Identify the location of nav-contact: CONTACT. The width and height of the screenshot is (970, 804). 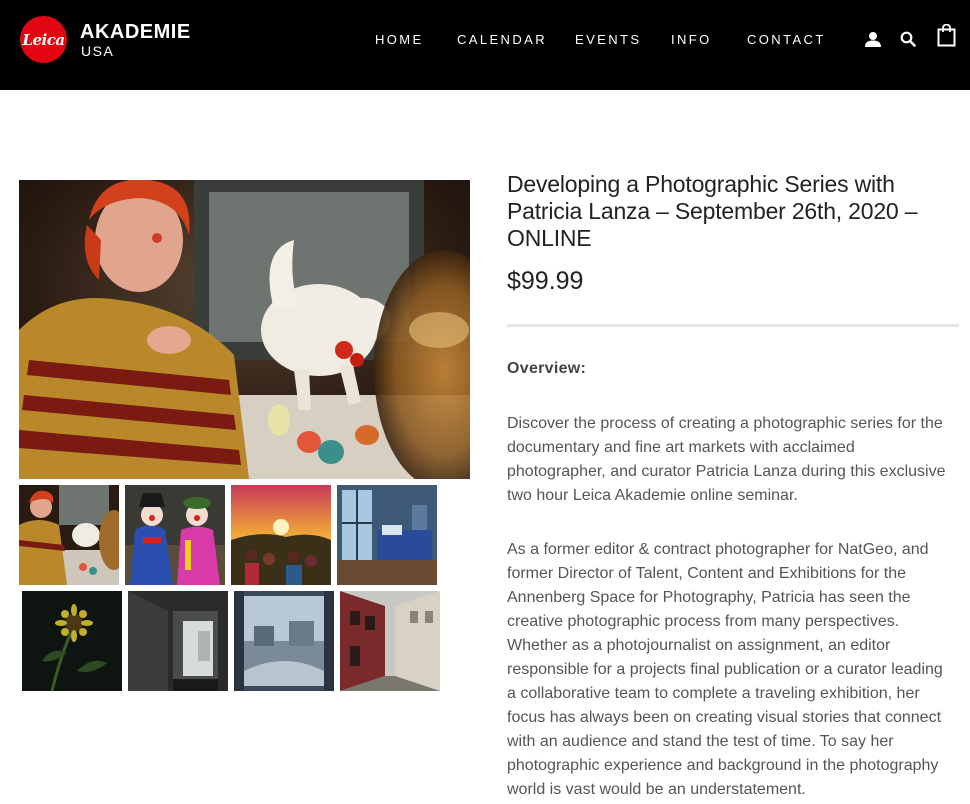
(786, 40).